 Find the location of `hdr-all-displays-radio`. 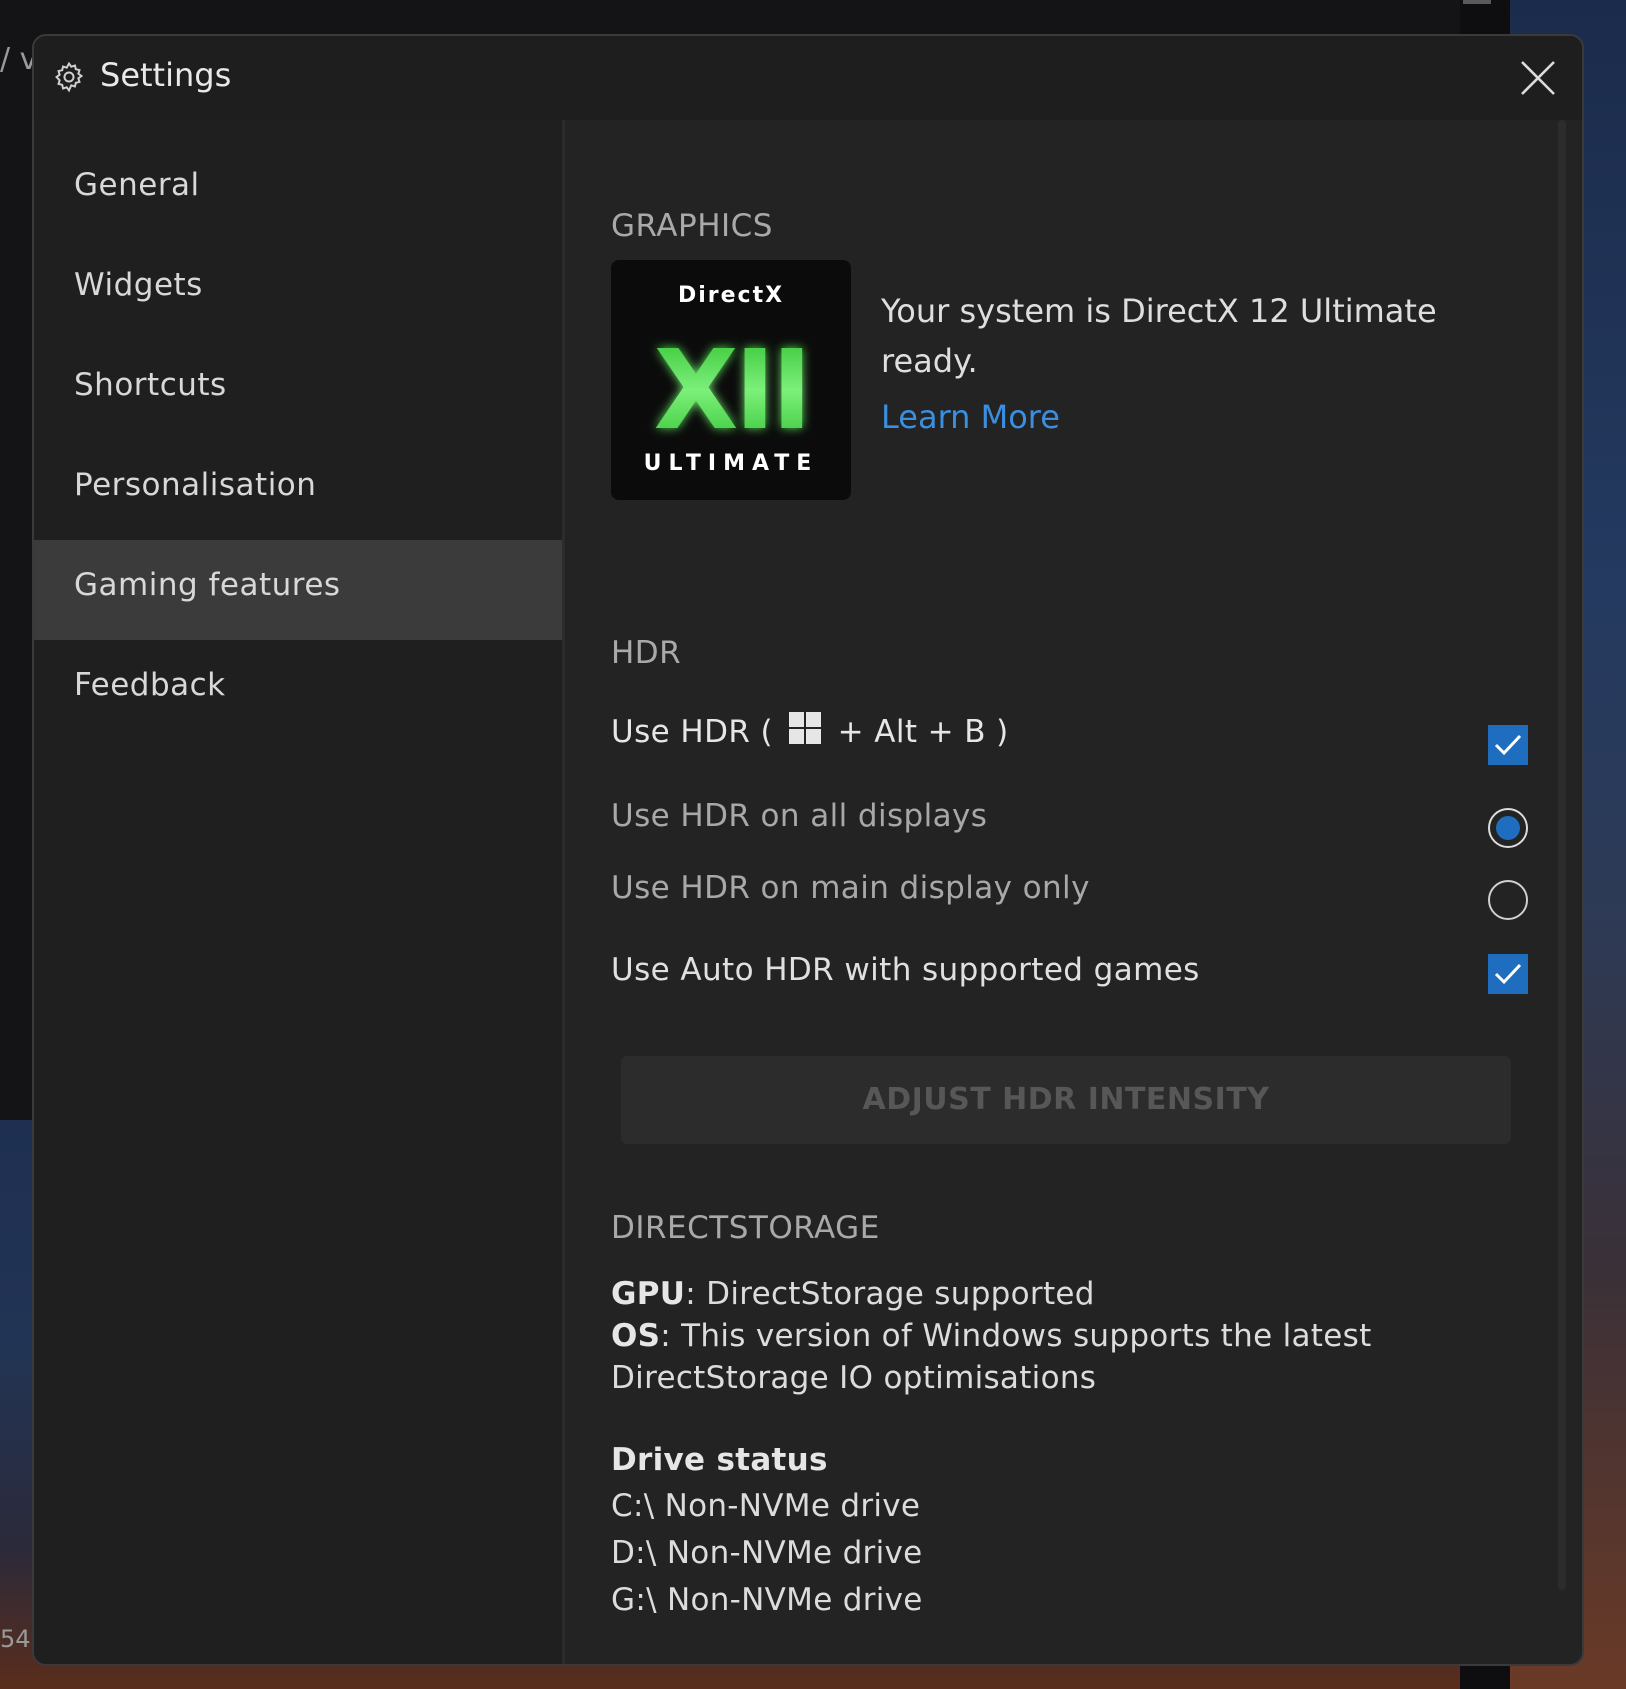

hdr-all-displays-radio is located at coordinates (1508, 828).